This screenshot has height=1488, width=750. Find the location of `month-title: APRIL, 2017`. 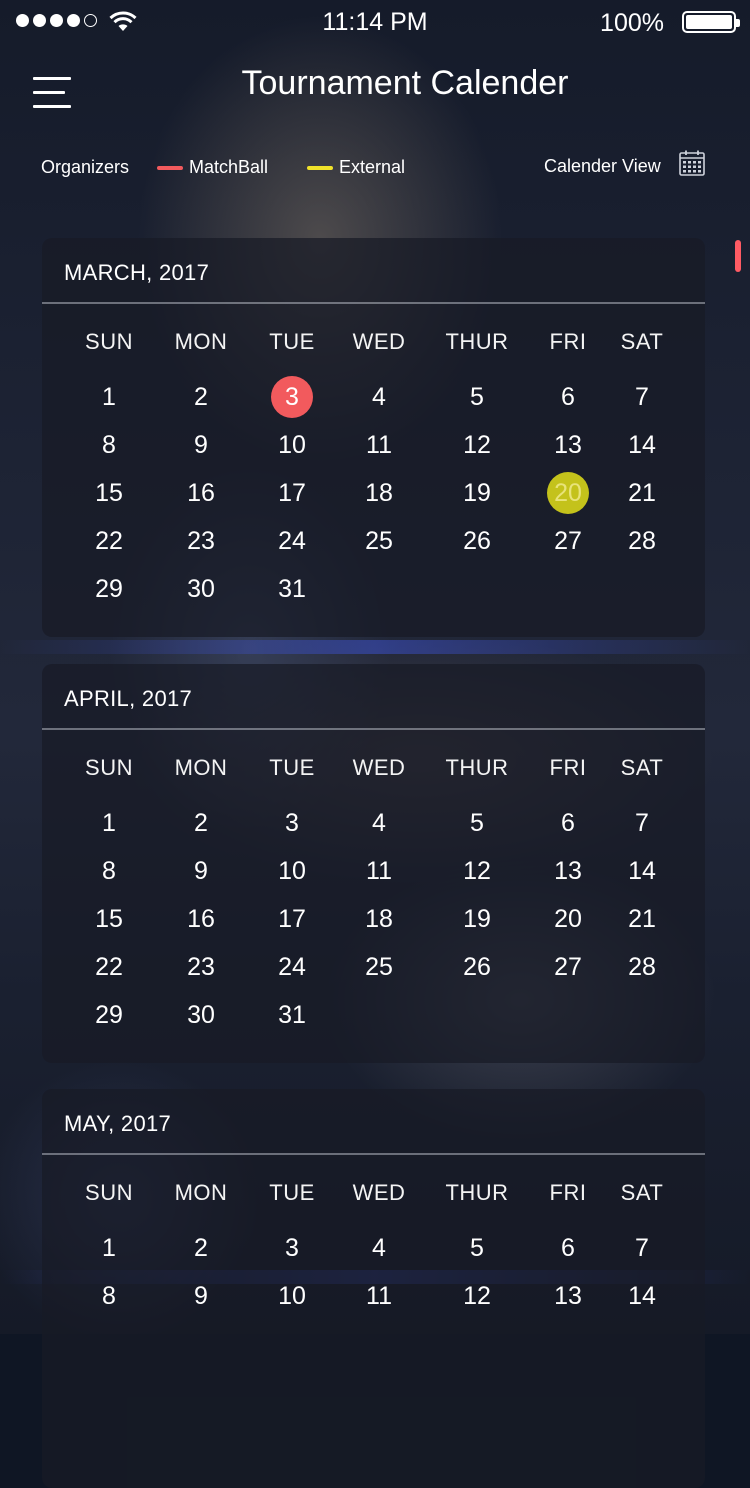

month-title: APRIL, 2017 is located at coordinates (128, 698).